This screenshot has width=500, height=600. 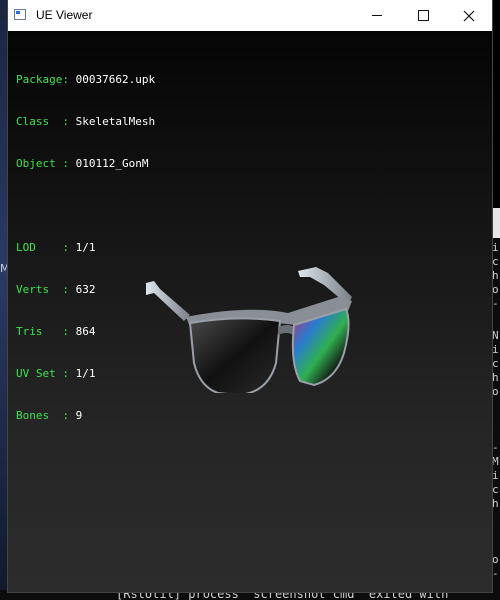 What do you see at coordinates (64, 15) in the screenshot?
I see `window-title: UE Viewer` at bounding box center [64, 15].